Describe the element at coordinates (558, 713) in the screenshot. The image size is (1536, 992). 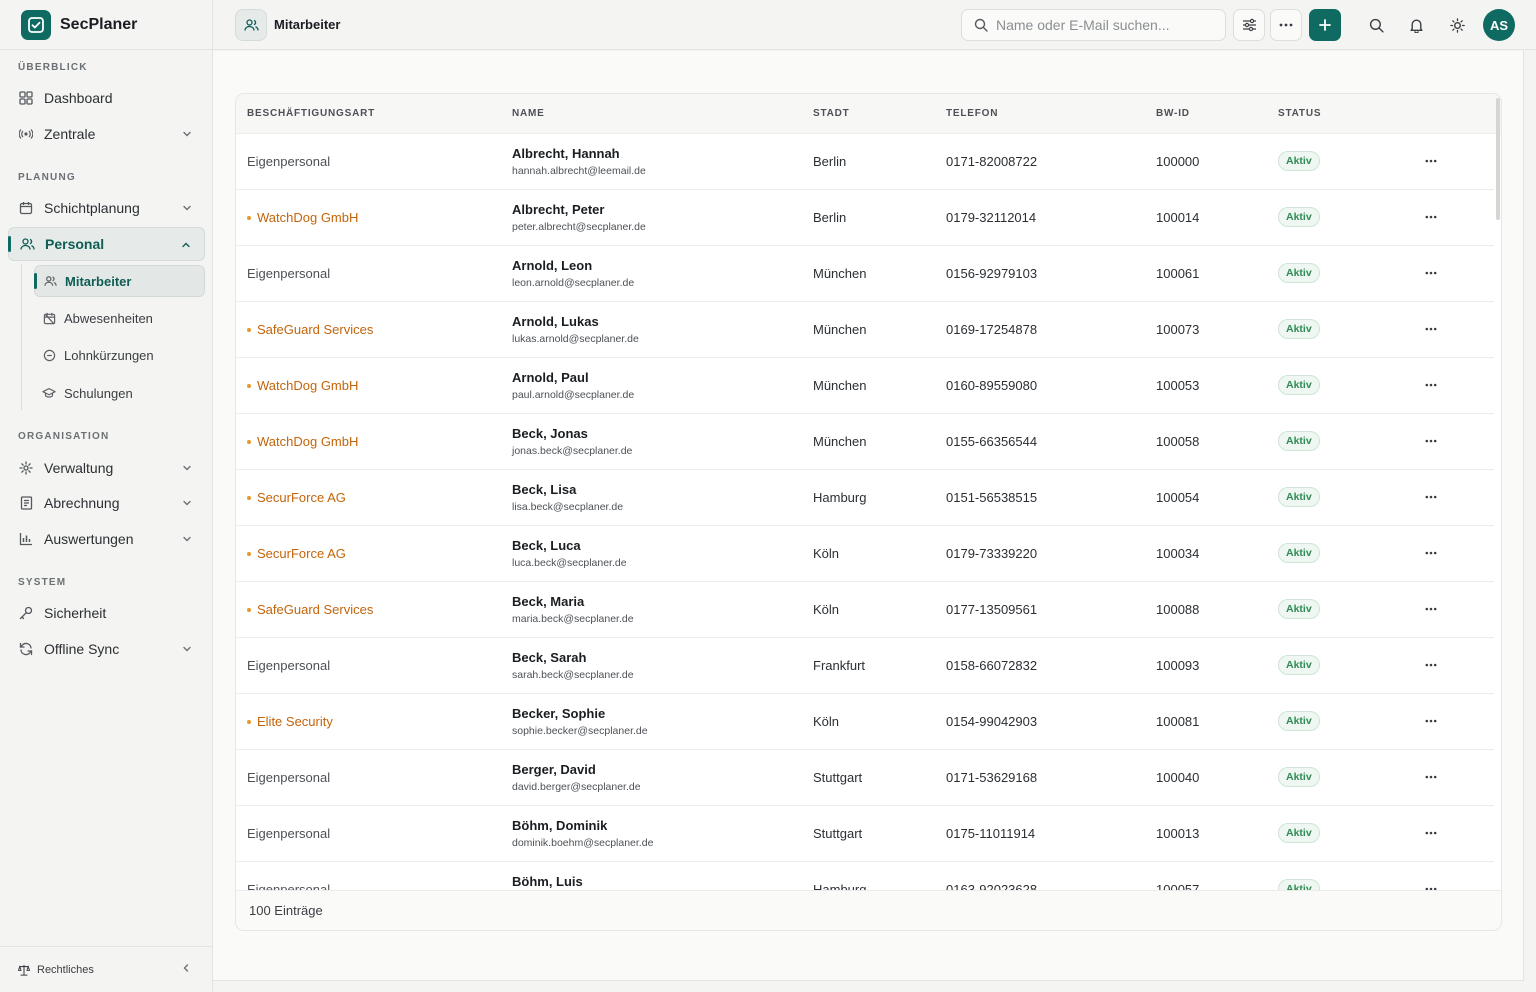
I see `employee-name: Becker, Sophie` at that location.